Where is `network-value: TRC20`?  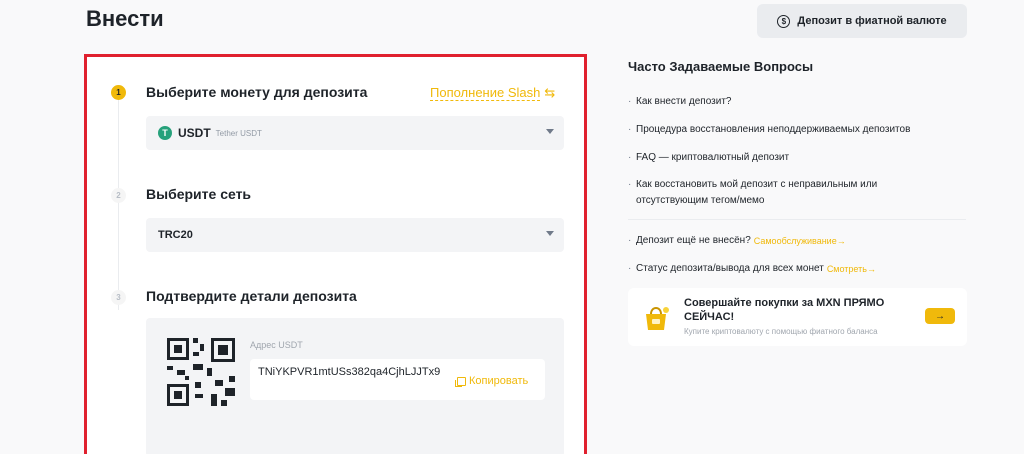 network-value: TRC20 is located at coordinates (175, 235).